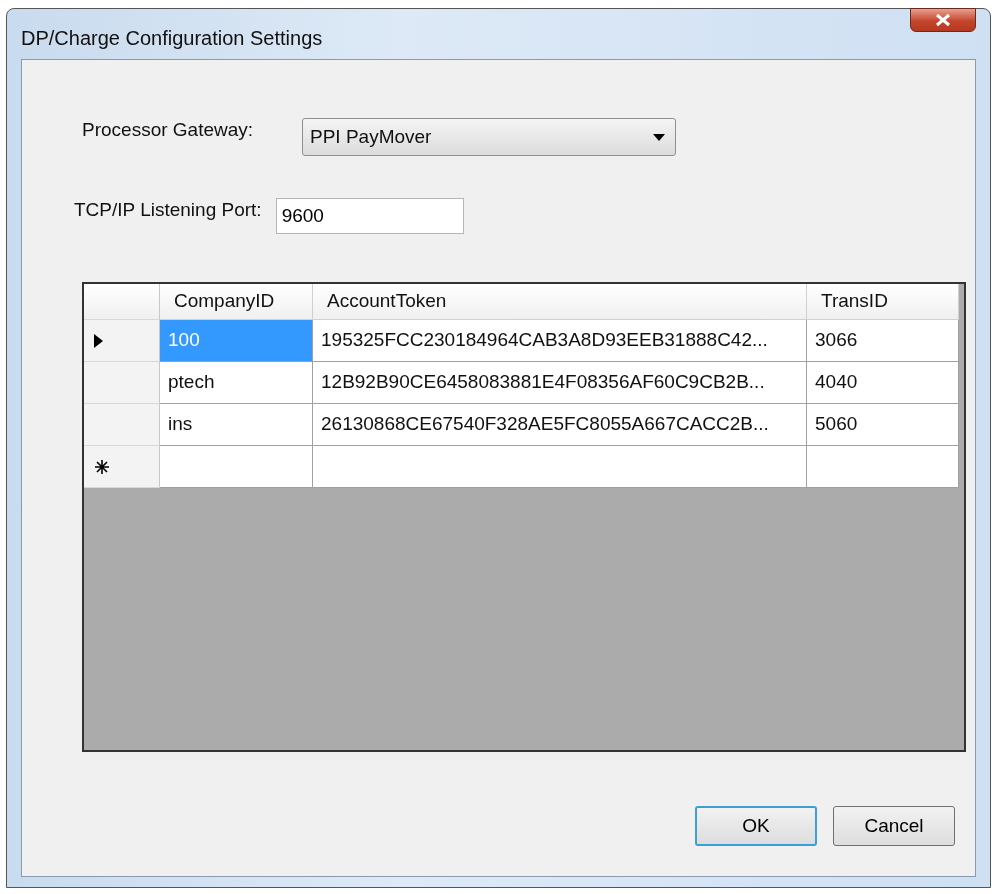 Image resolution: width=1003 pixels, height=894 pixels. I want to click on field-label: Processor Gateway:, so click(168, 130).